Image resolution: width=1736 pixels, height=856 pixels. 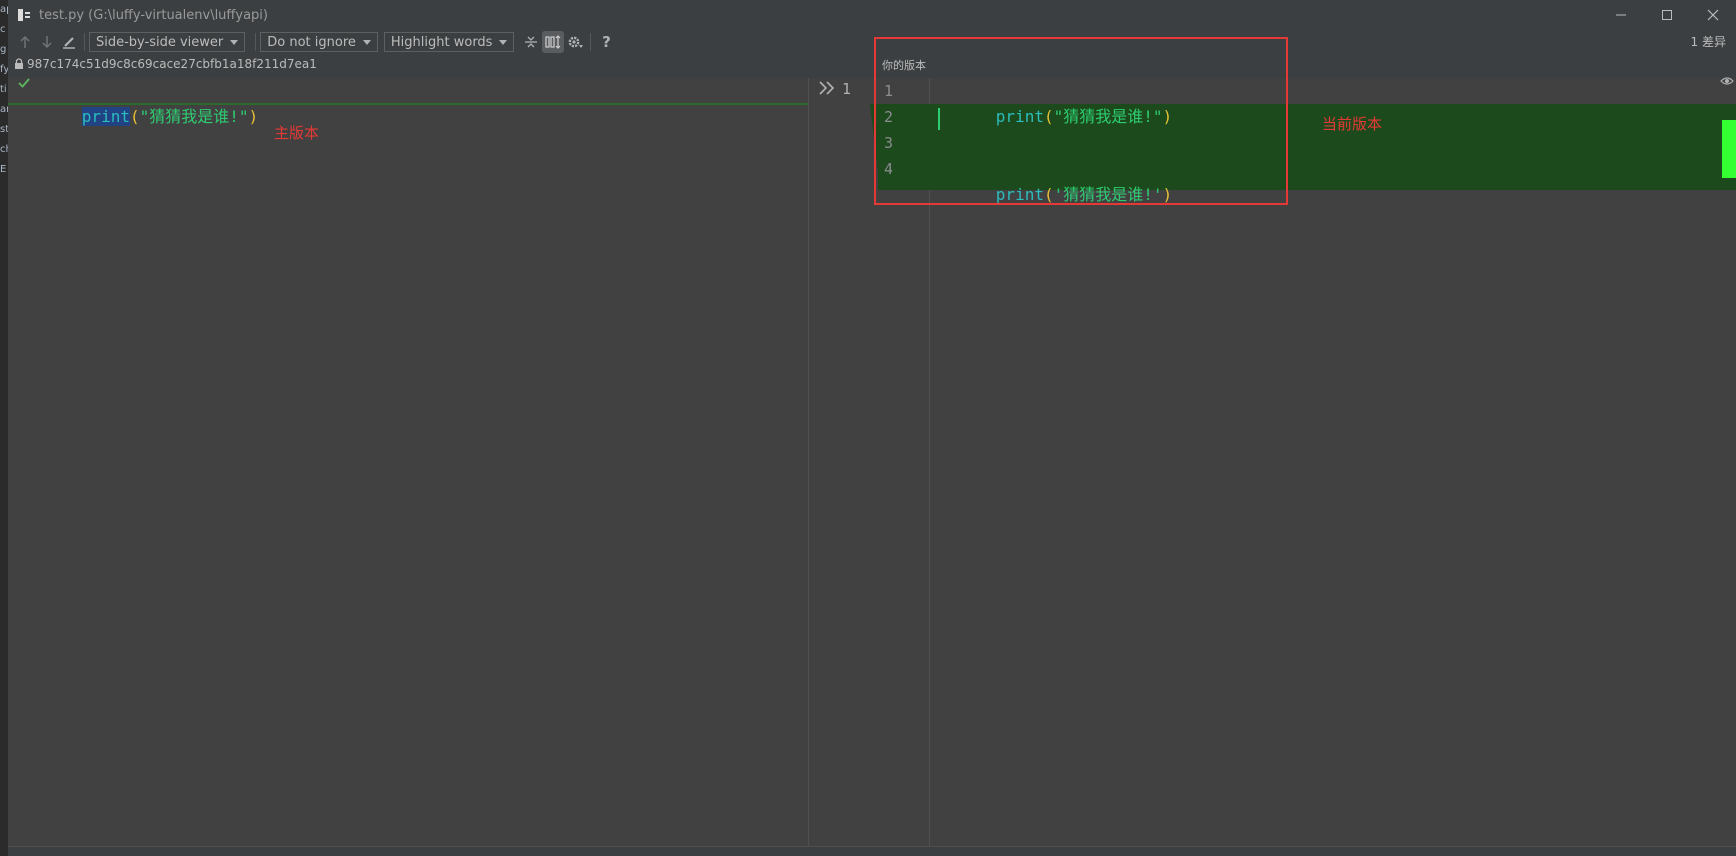 I want to click on collapse-unchanged-button, so click(x=531, y=42).